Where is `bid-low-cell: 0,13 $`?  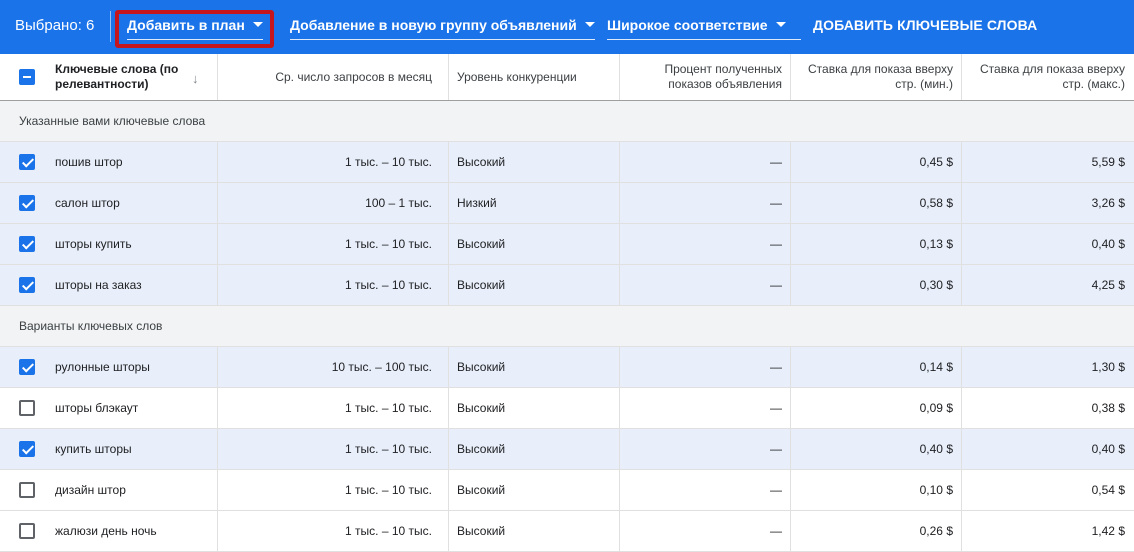 bid-low-cell: 0,13 $ is located at coordinates (936, 243).